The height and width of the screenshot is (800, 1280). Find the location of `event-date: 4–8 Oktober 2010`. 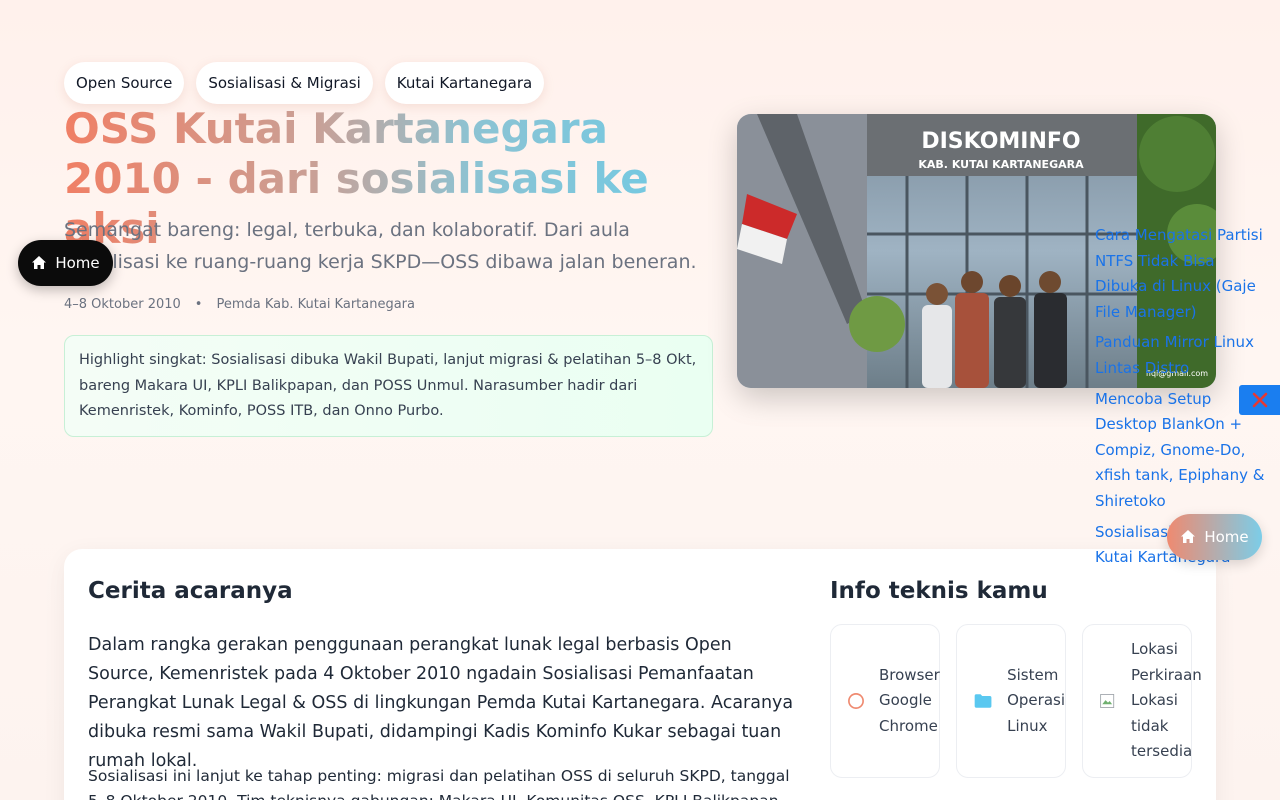

event-date: 4–8 Oktober 2010 is located at coordinates (122, 304).